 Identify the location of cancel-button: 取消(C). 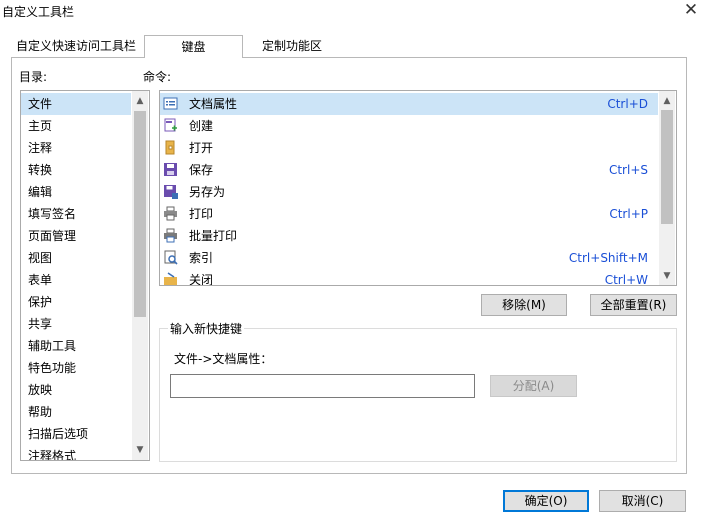
(642, 501).